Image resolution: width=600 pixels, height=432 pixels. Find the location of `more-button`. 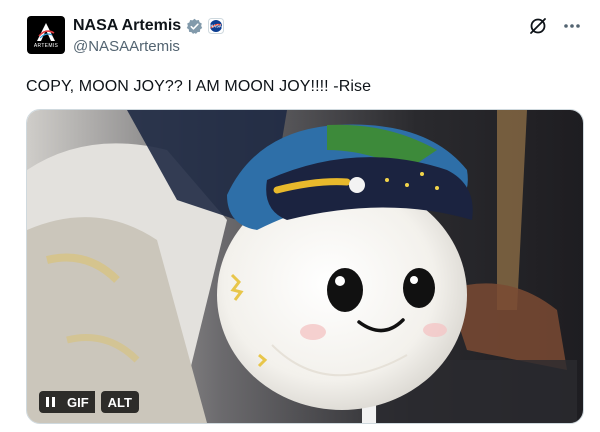

more-button is located at coordinates (572, 26).